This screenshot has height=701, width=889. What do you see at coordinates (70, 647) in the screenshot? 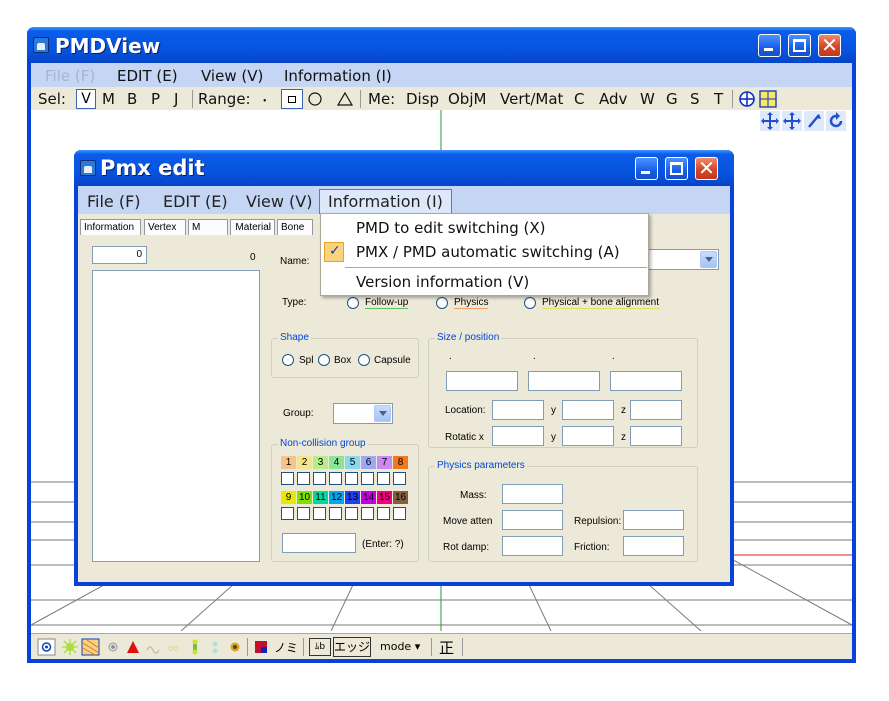
I see `sun-icon` at bounding box center [70, 647].